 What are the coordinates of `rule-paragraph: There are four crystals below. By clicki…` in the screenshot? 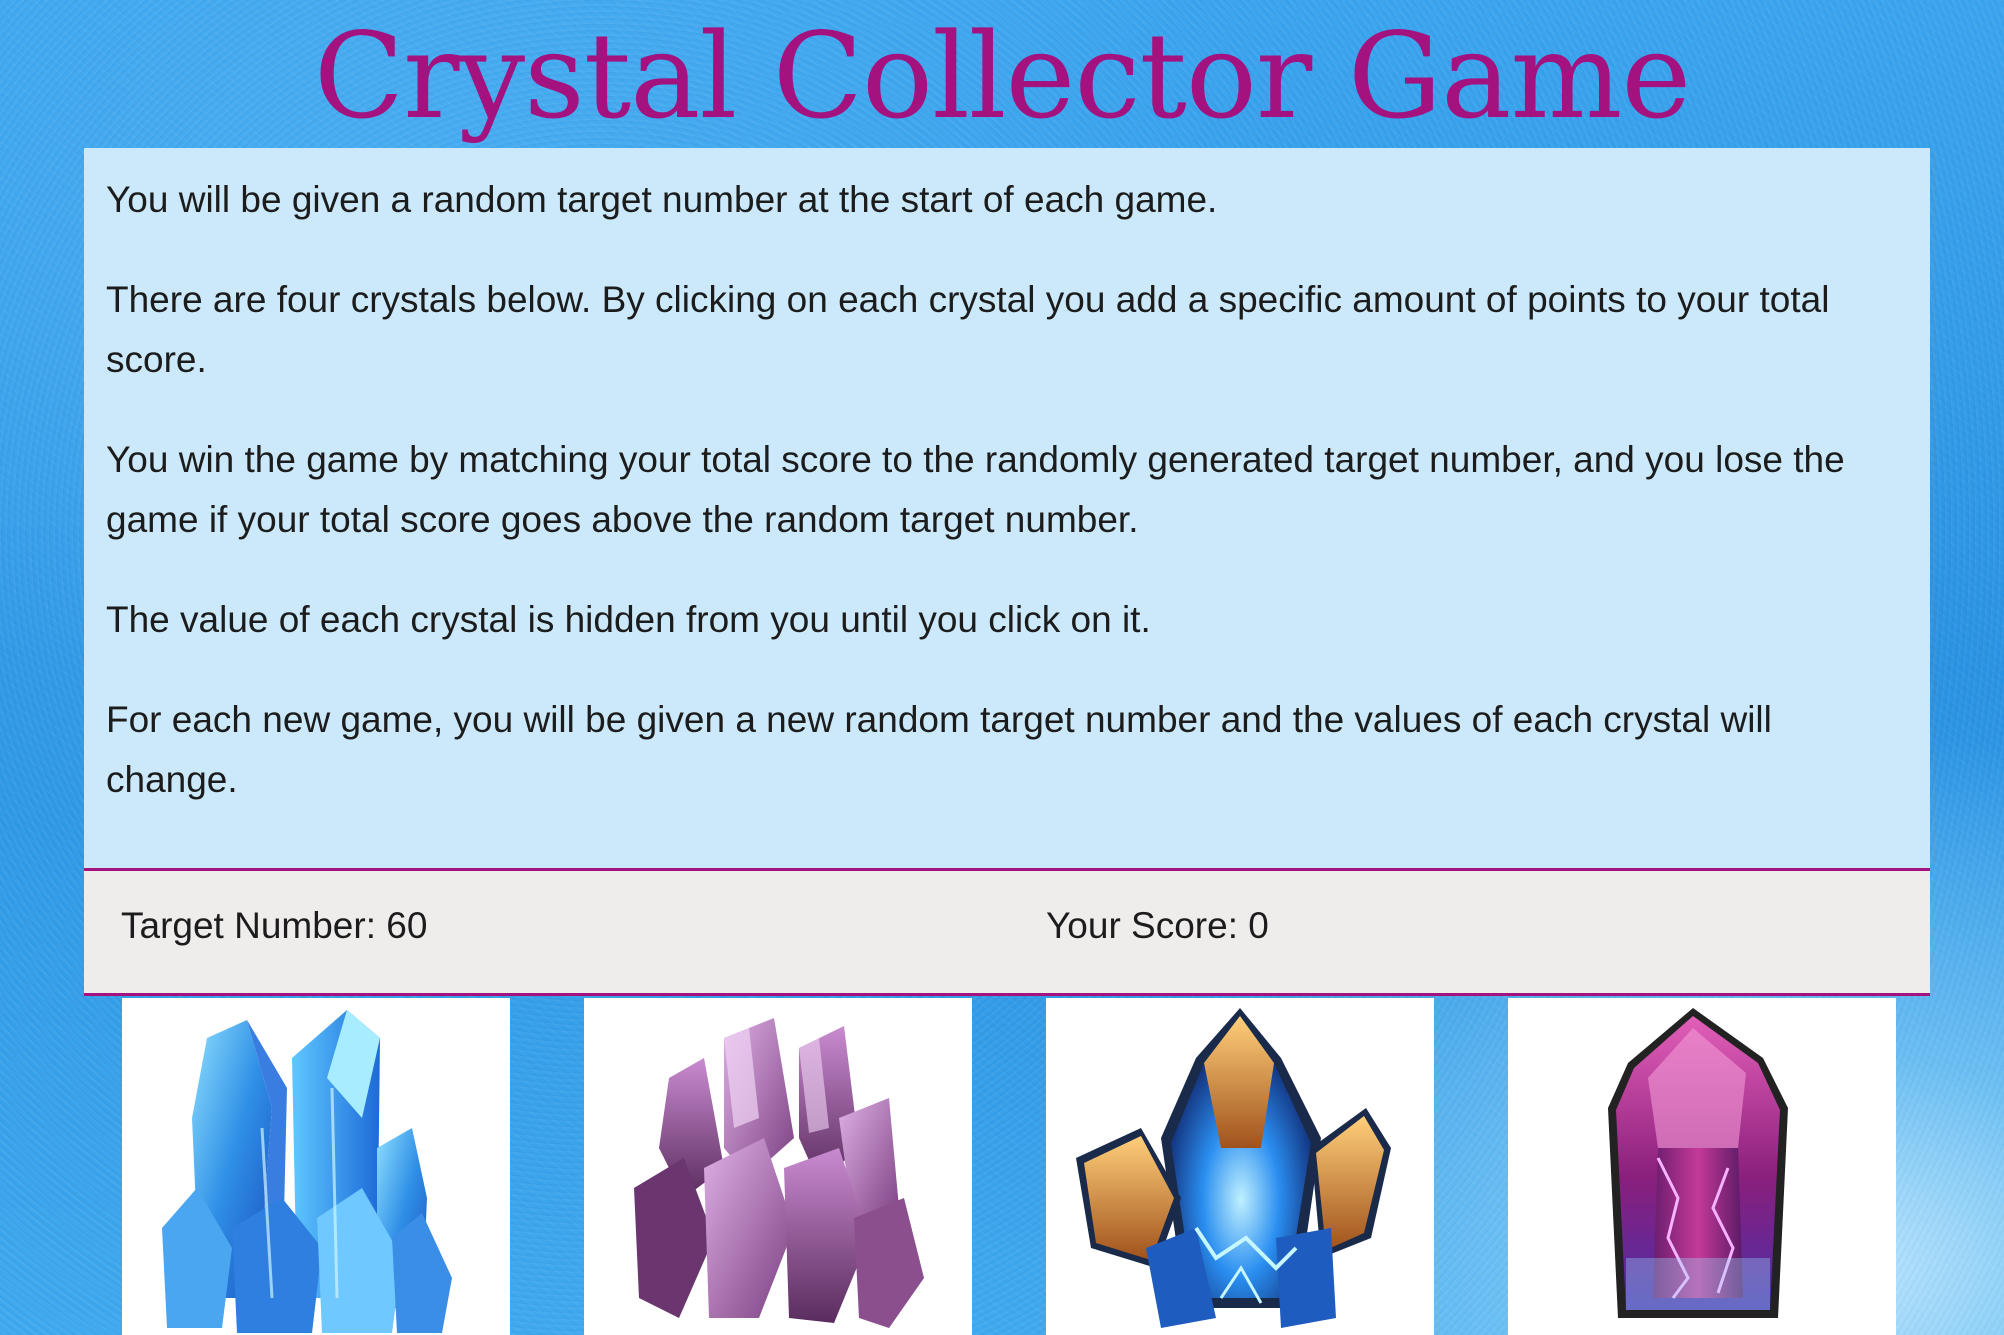 It's located at (968, 329).